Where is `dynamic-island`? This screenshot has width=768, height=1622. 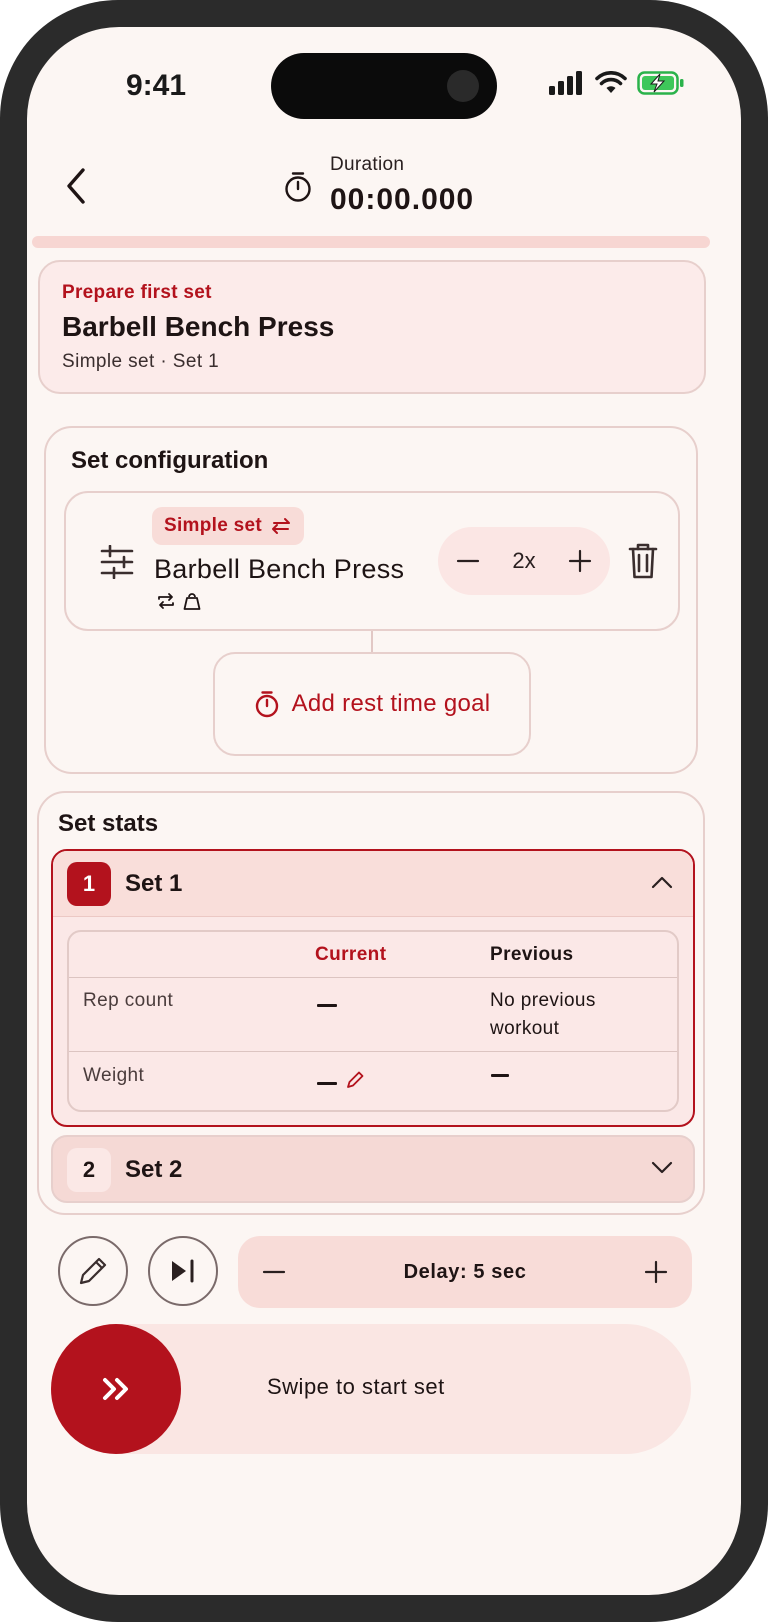 dynamic-island is located at coordinates (384, 86).